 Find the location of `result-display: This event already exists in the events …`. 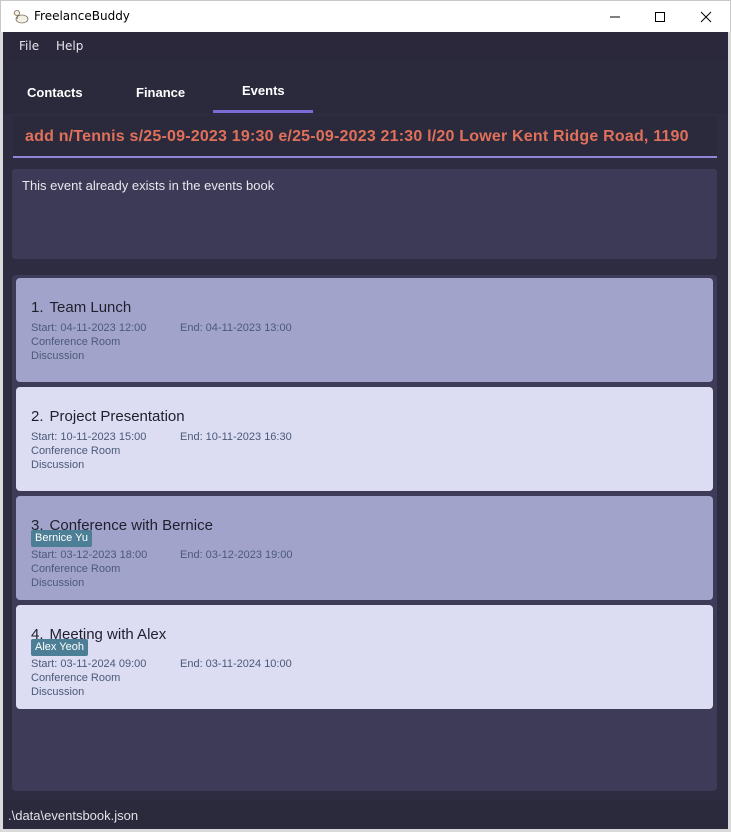

result-display: This event already exists in the events … is located at coordinates (364, 214).